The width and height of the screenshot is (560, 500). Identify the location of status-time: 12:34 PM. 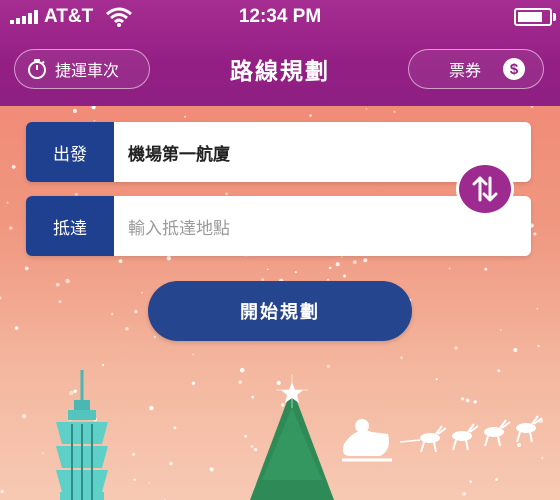
(280, 16).